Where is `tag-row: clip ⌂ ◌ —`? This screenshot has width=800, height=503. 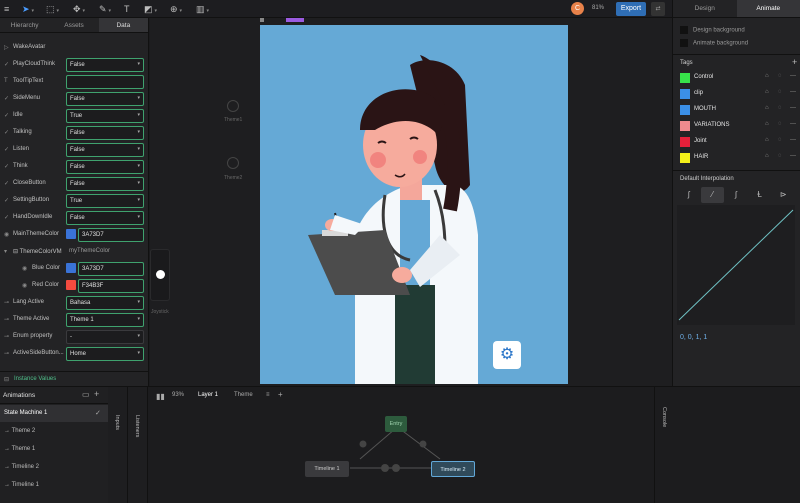 tag-row: clip ⌂ ◌ — is located at coordinates (738, 94).